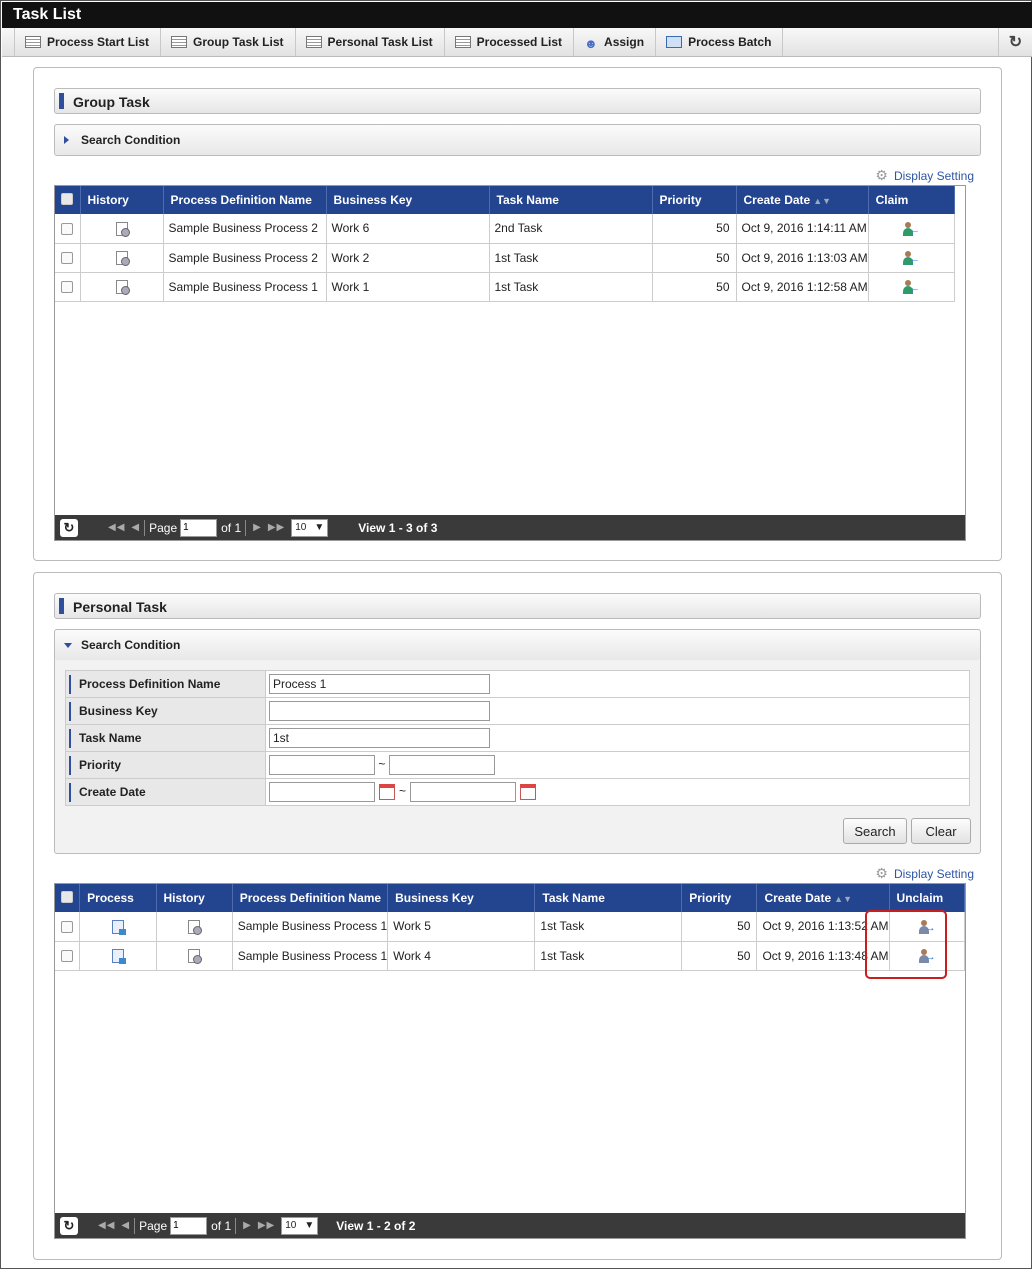 The image size is (1032, 1269). Describe the element at coordinates (398, 527) in the screenshot. I see `view-count: View 1 - 3 of 3` at that location.